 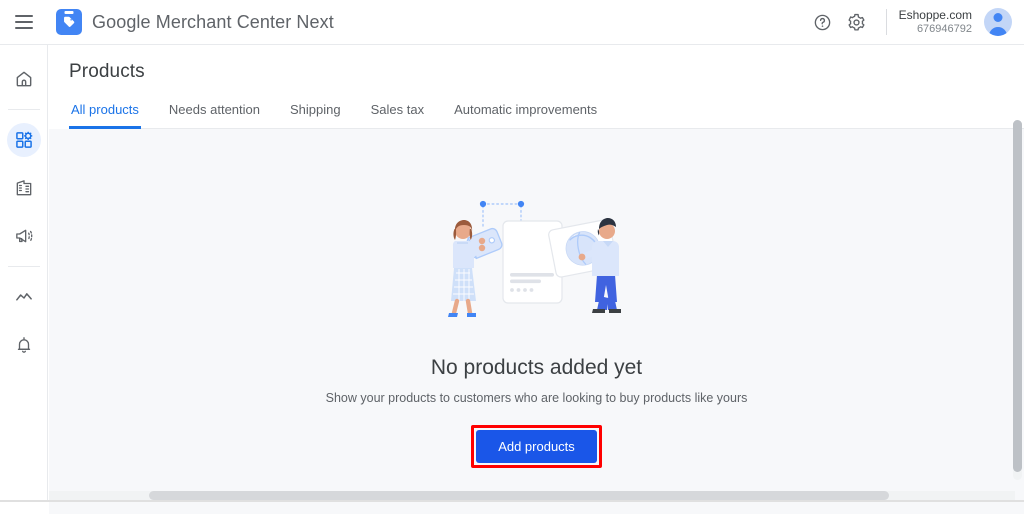 I want to click on page-title: Products, so click(x=546, y=72).